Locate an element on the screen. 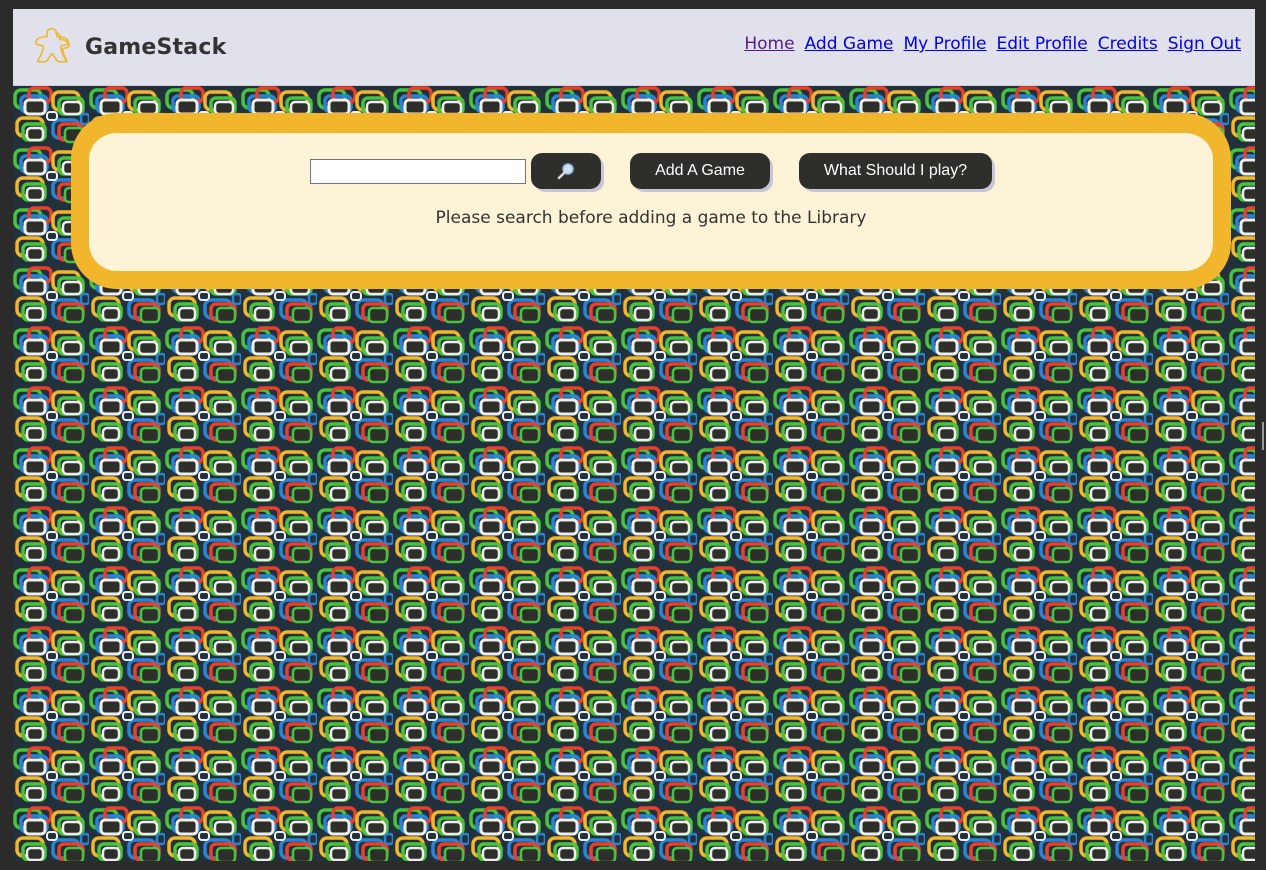 This screenshot has width=1266, height=870. nav-link-home: Home is located at coordinates (769, 44).